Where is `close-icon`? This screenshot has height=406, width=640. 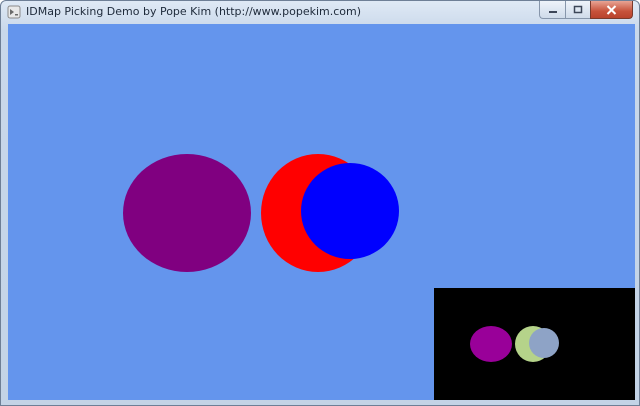 close-icon is located at coordinates (611, 9).